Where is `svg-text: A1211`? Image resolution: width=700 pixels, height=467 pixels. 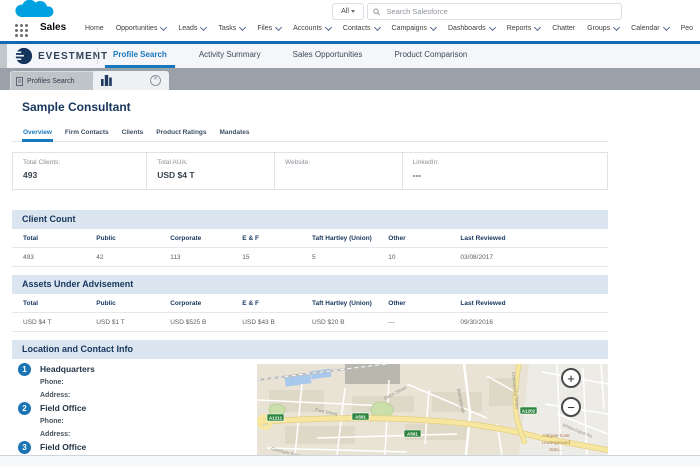 svg-text: A1211 is located at coordinates (276, 417).